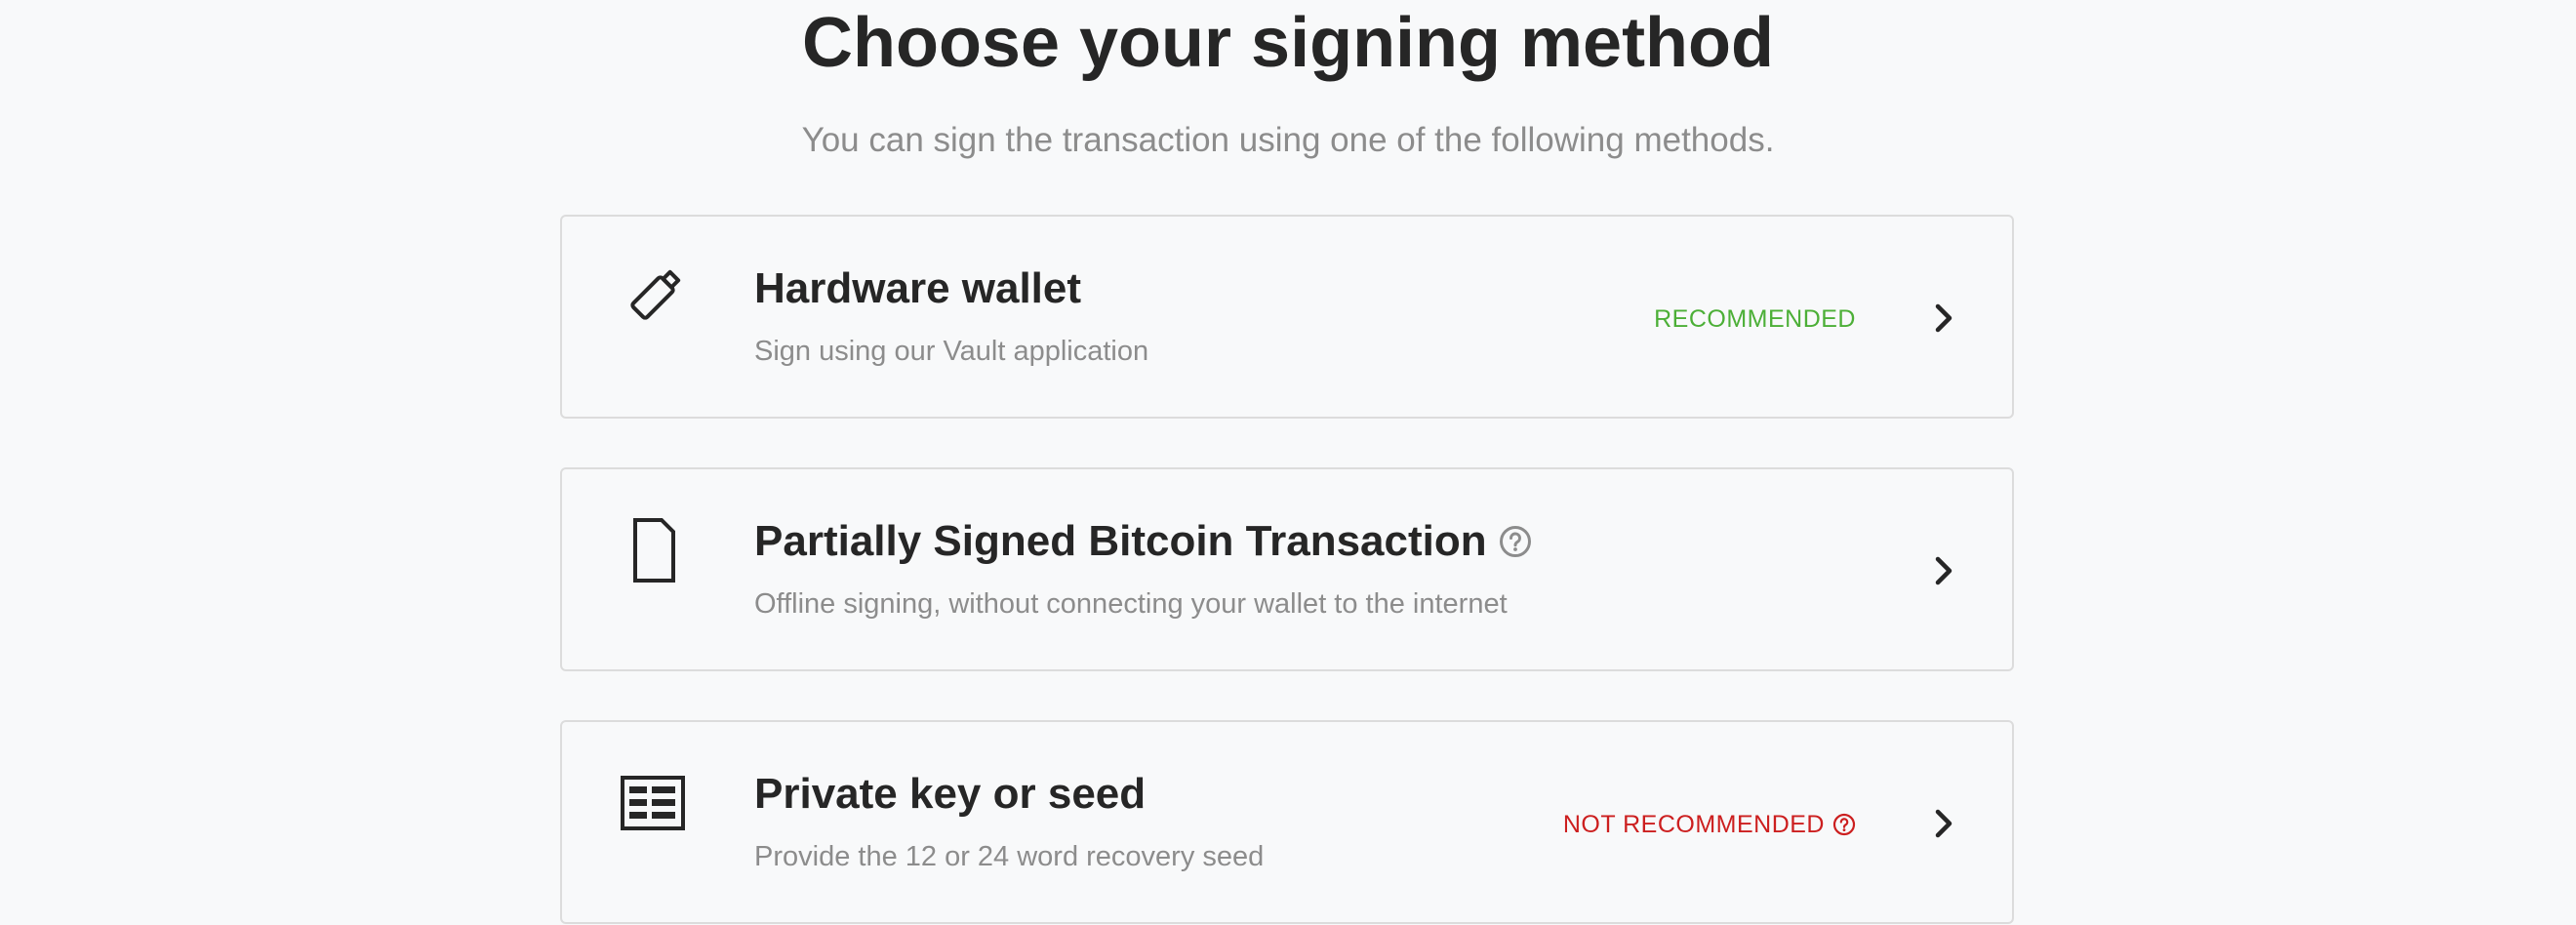 The image size is (2576, 925). I want to click on usb-key-icon, so click(655, 294).